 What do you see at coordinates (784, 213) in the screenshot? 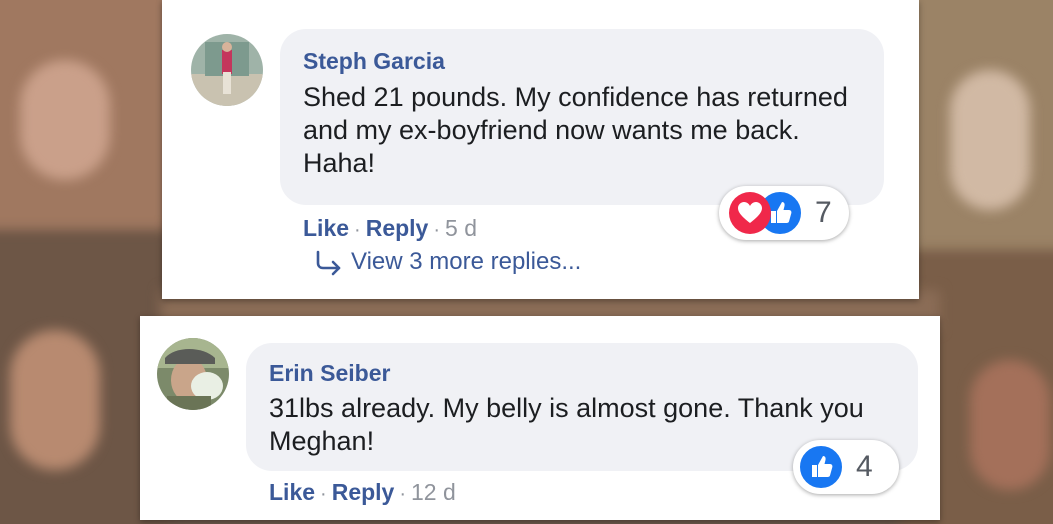
I see `reaction-summary: 7` at bounding box center [784, 213].